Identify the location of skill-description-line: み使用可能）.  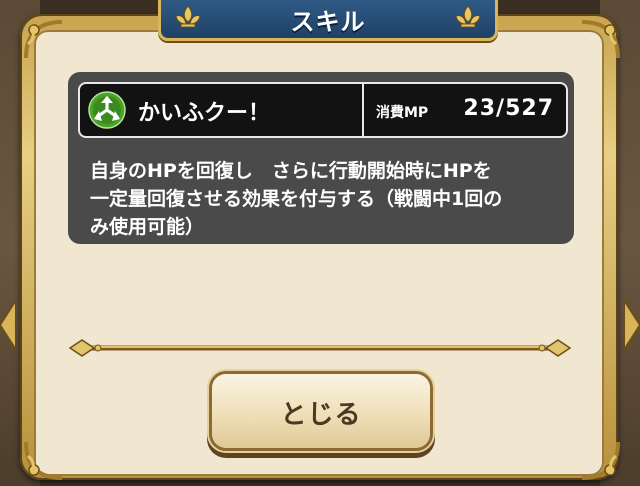
(147, 227).